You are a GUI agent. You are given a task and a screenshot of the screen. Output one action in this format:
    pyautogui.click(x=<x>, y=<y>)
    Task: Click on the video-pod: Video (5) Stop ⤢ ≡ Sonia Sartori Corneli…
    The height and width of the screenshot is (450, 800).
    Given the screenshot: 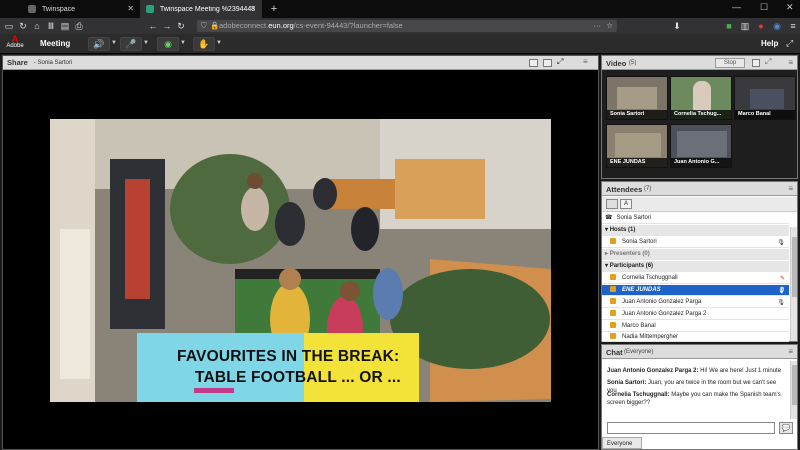 What is the action you would take?
    pyautogui.click(x=699, y=117)
    